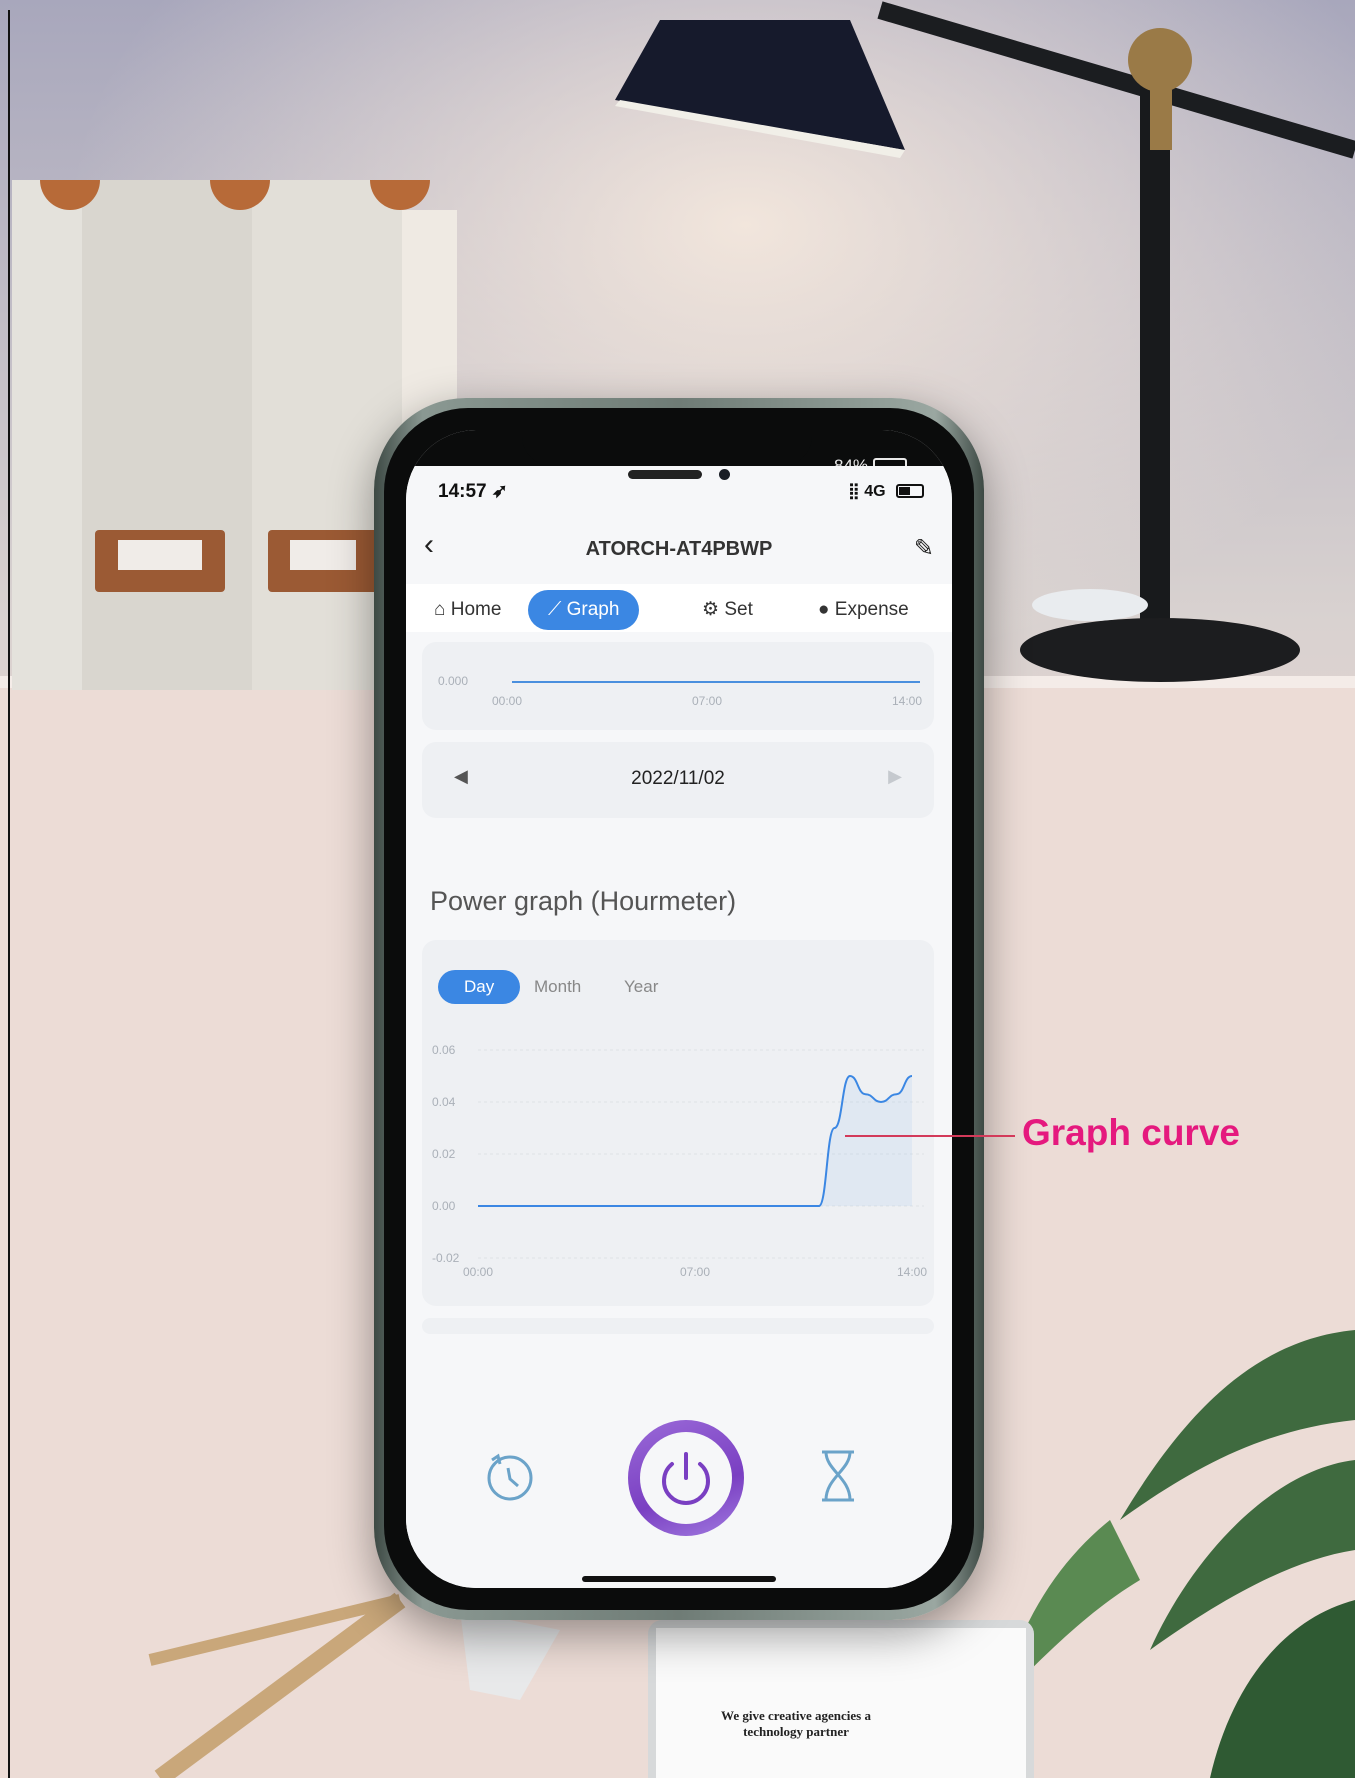 The image size is (1355, 1778). What do you see at coordinates (479, 987) in the screenshot?
I see `period-tab-day: Day` at bounding box center [479, 987].